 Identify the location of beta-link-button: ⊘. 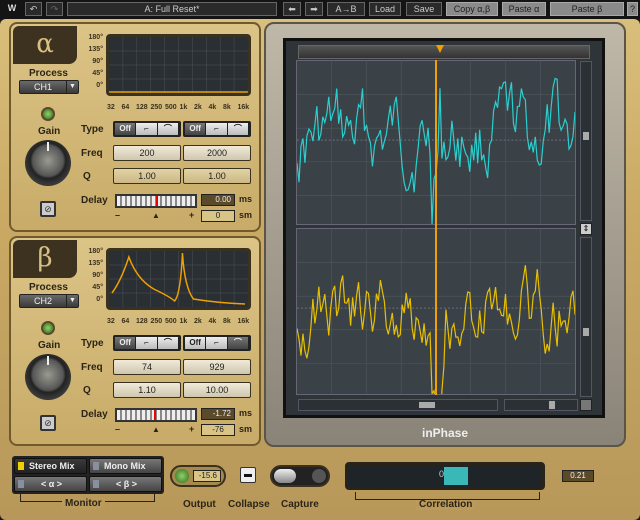
(48, 423).